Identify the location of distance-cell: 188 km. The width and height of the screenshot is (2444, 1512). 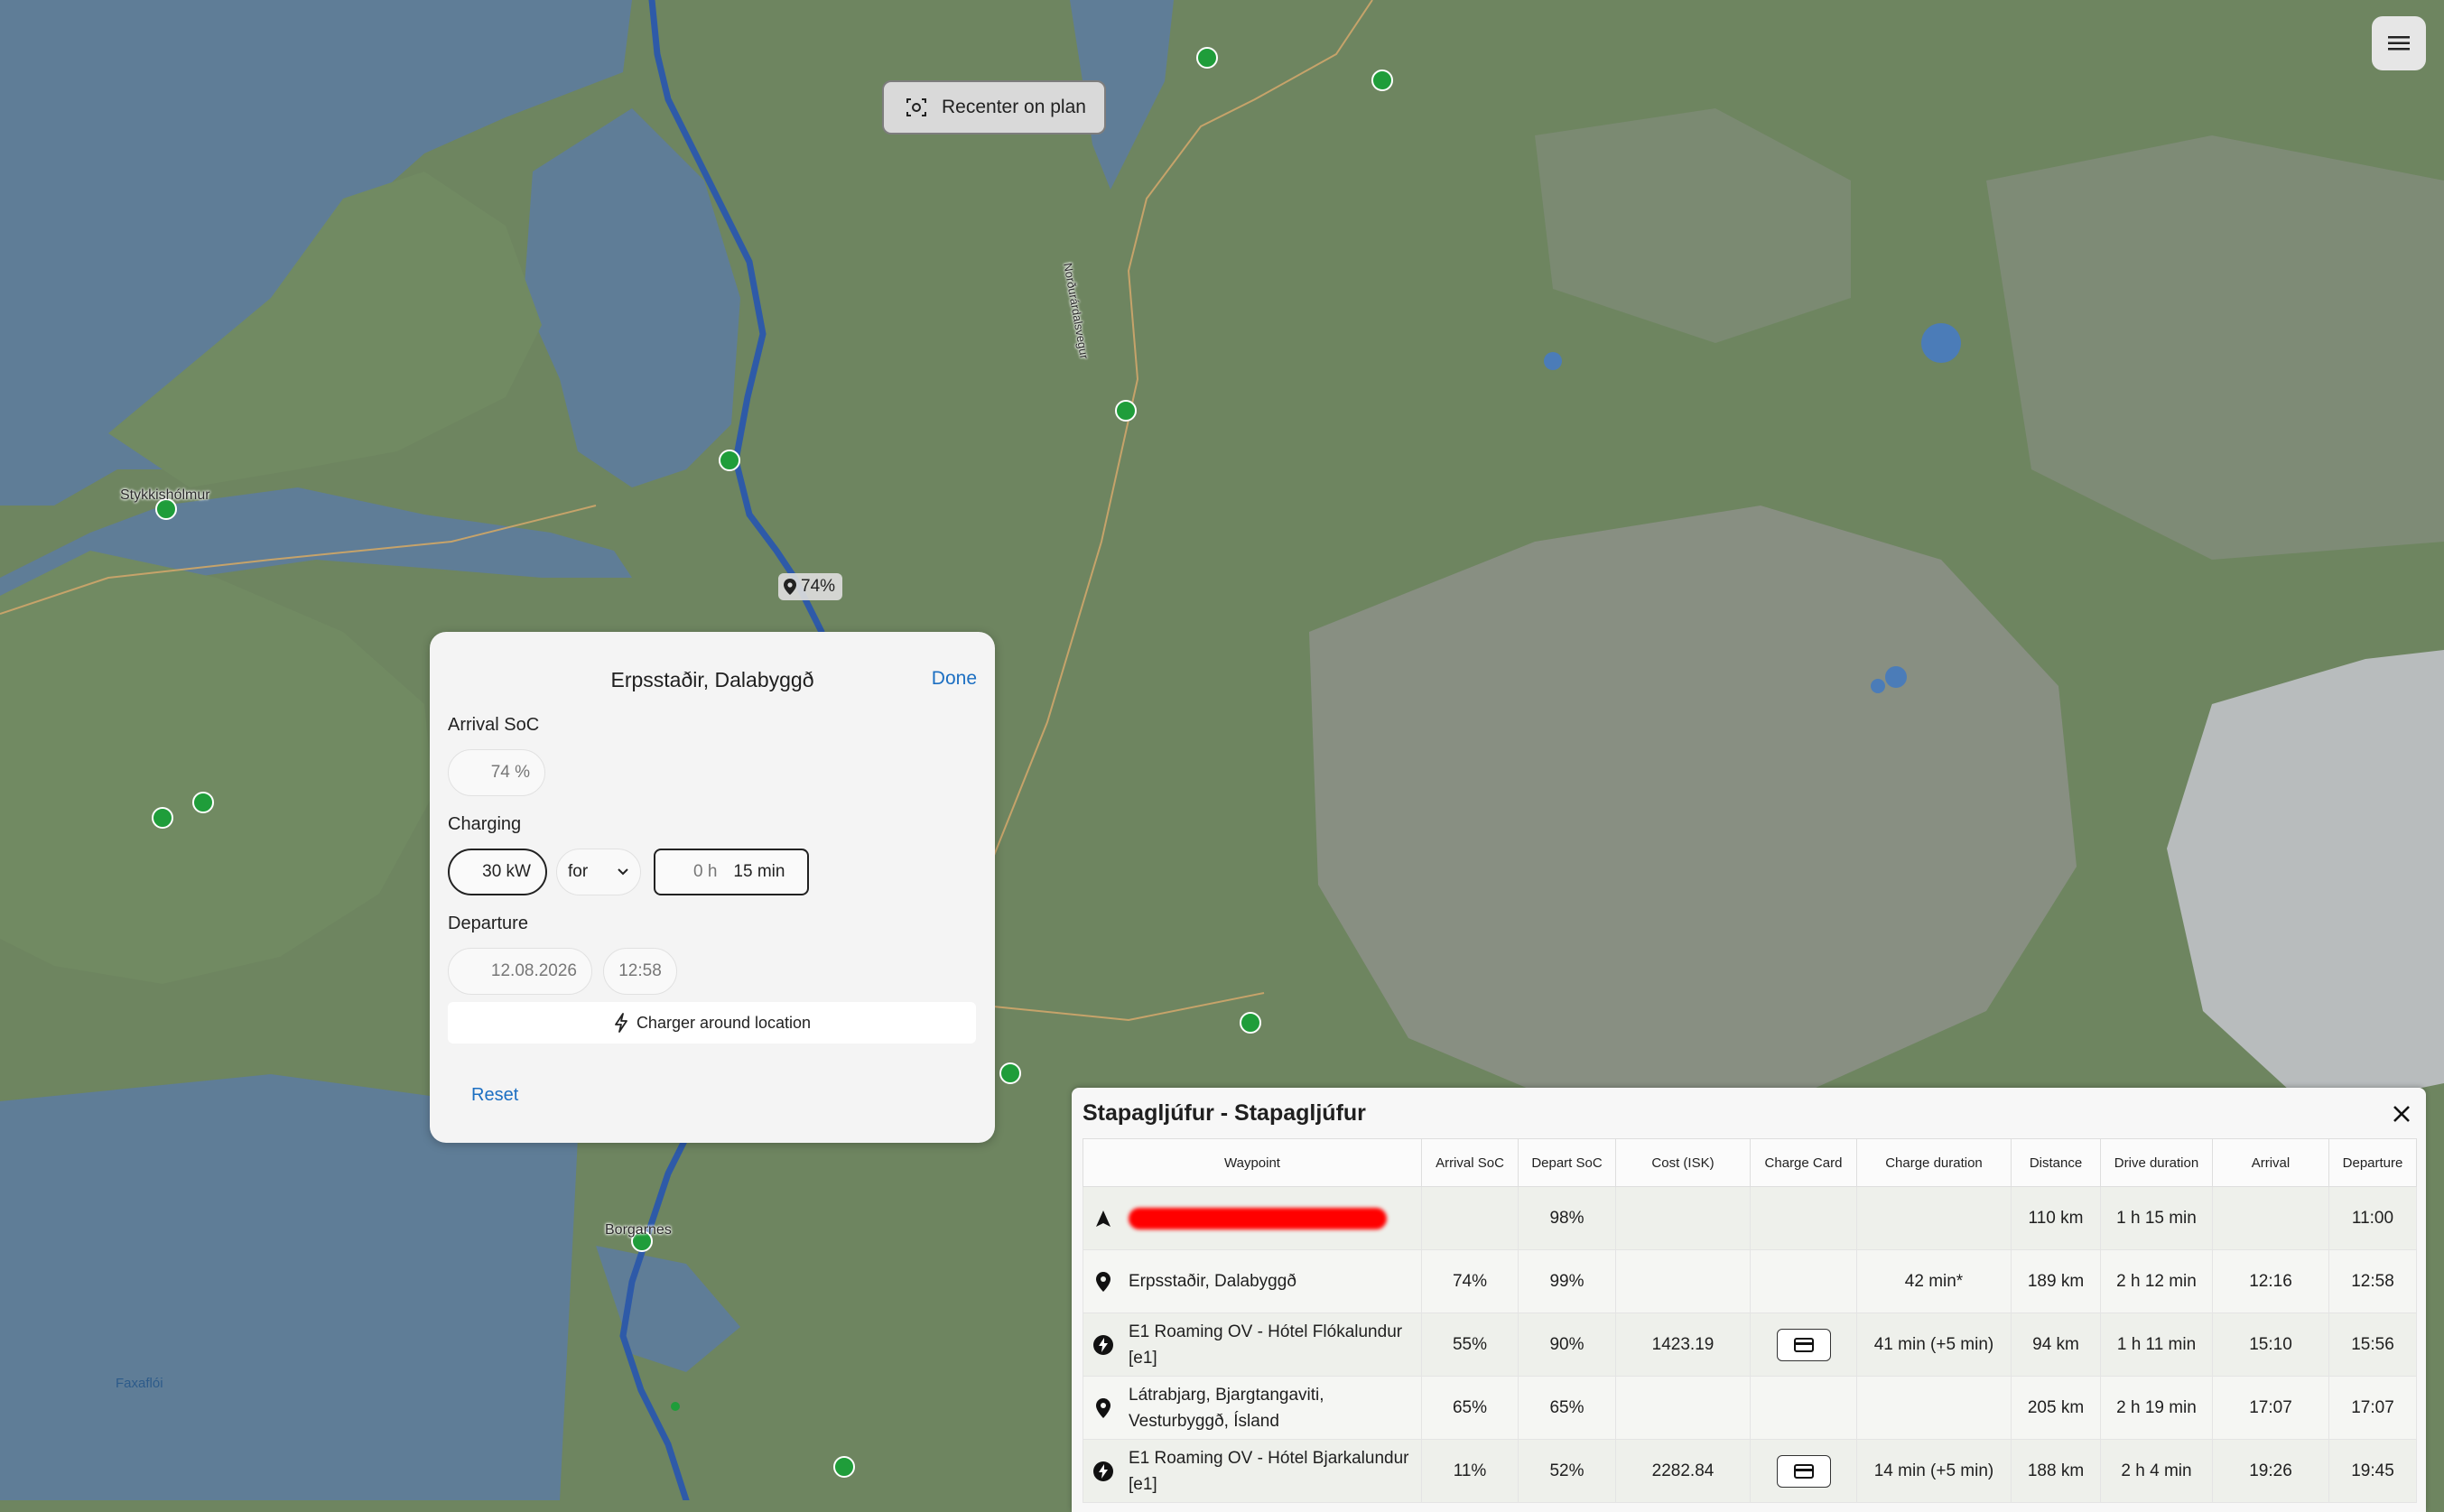
(2056, 1471).